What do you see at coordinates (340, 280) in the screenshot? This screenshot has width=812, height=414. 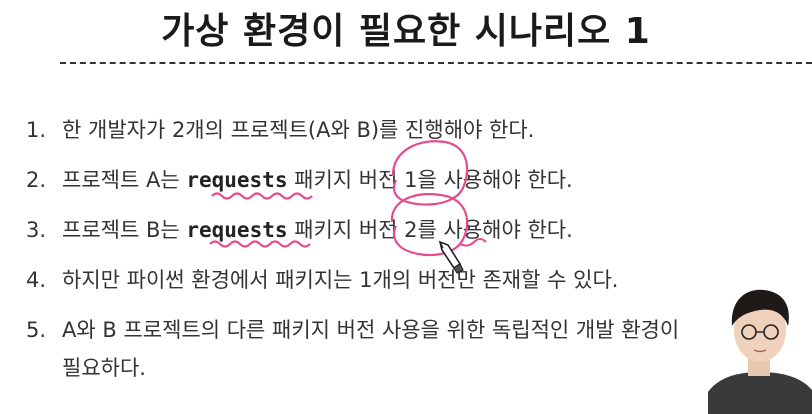 I see `bullet-text: 하지만 파이썬 환경에서 패키지는 1개의 버전만 존재할 수 있다.` at bounding box center [340, 280].